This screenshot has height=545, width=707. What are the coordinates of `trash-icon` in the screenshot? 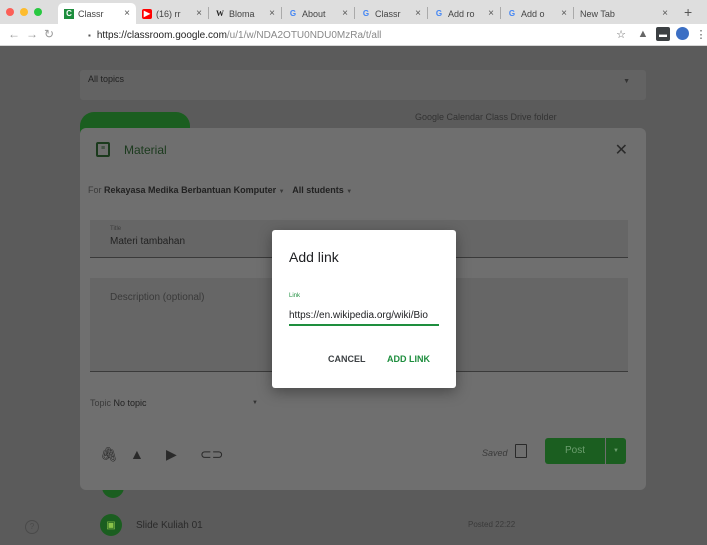 It's located at (521, 451).